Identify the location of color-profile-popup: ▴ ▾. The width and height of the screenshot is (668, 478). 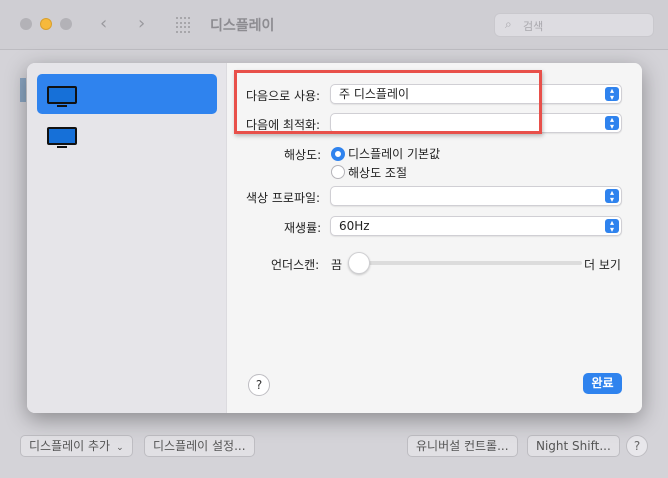
(476, 196).